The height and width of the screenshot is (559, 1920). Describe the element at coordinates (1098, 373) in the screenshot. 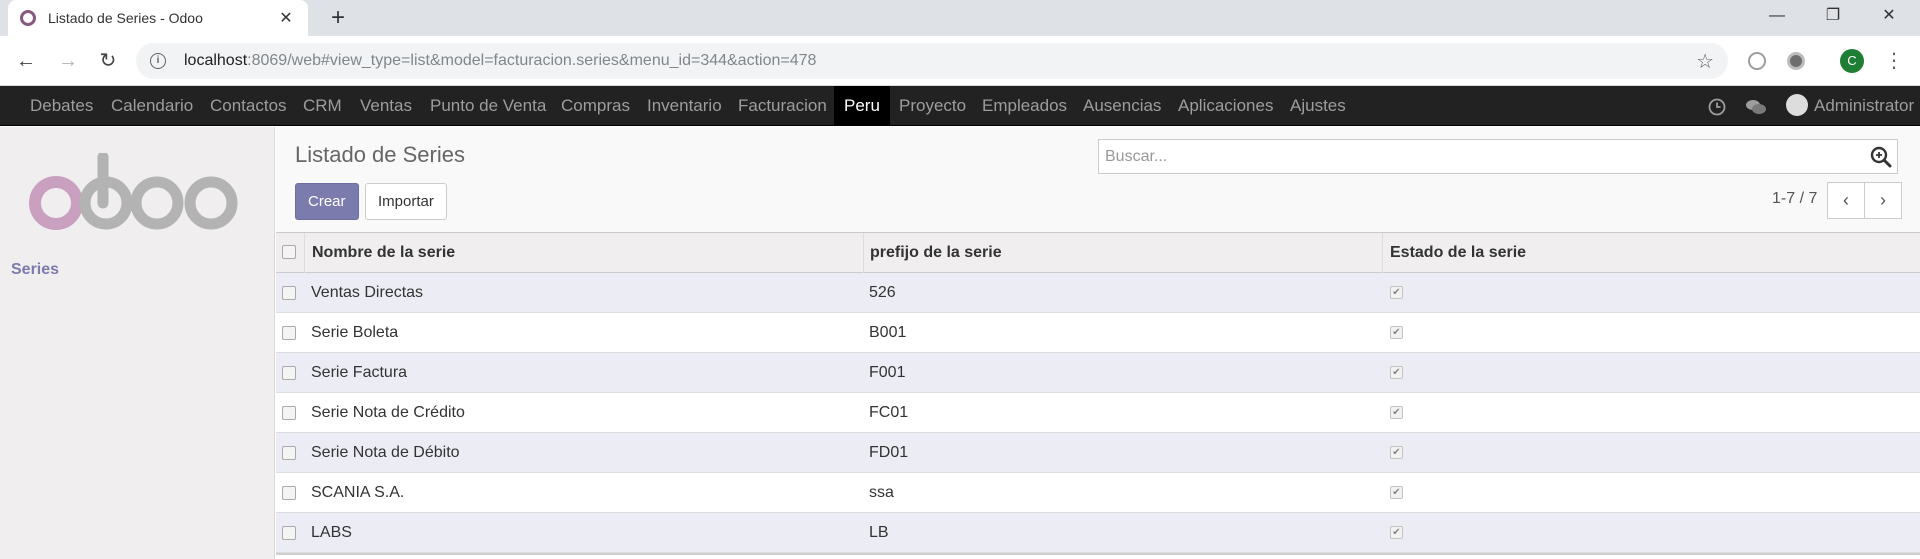

I see `table-row: Serie Factura F001 ✔` at that location.